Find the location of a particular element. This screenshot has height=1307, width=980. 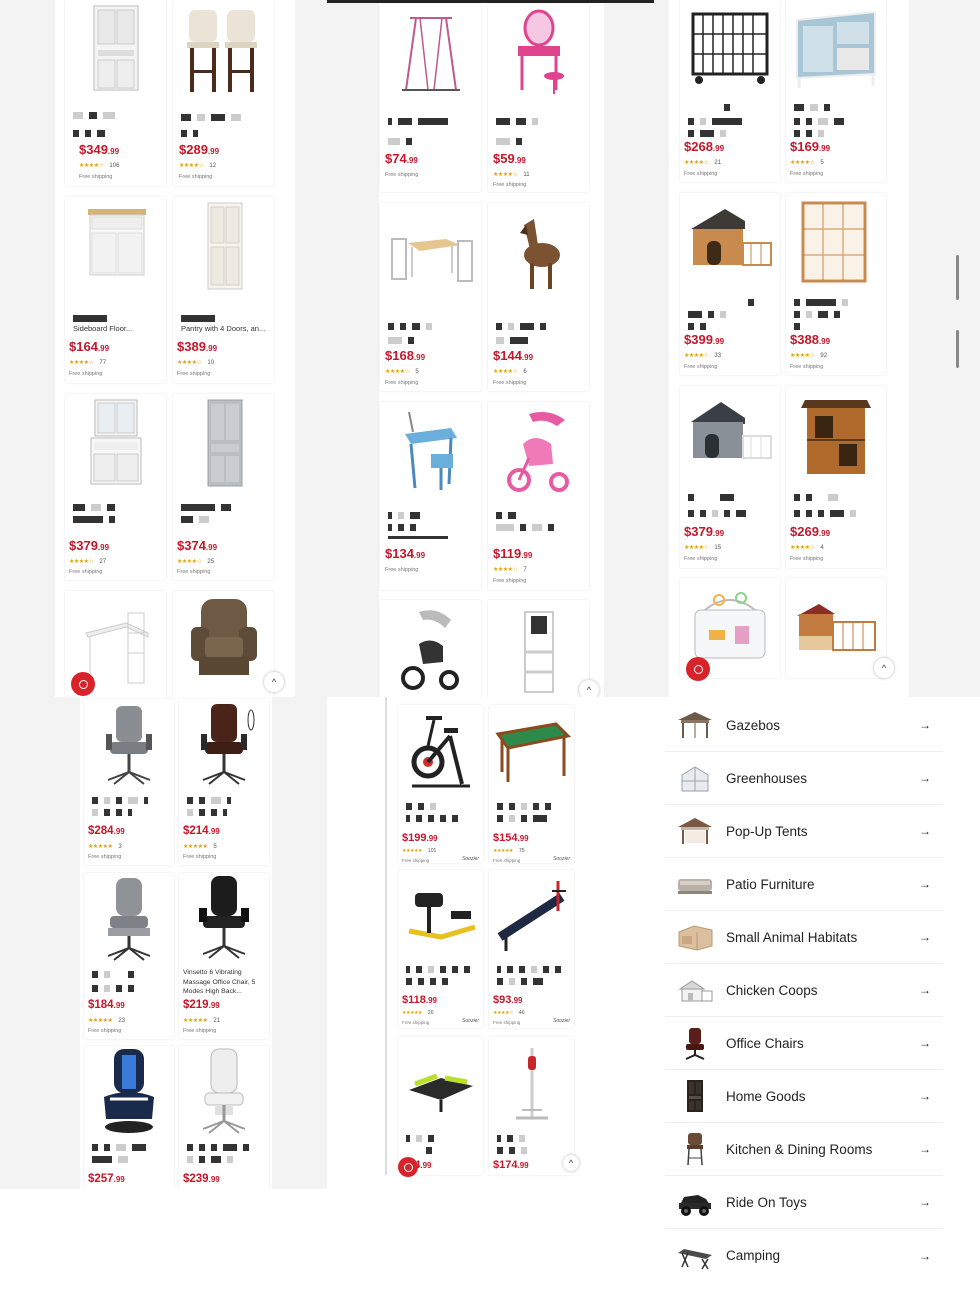

chicken-coop-icon is located at coordinates (695, 990).